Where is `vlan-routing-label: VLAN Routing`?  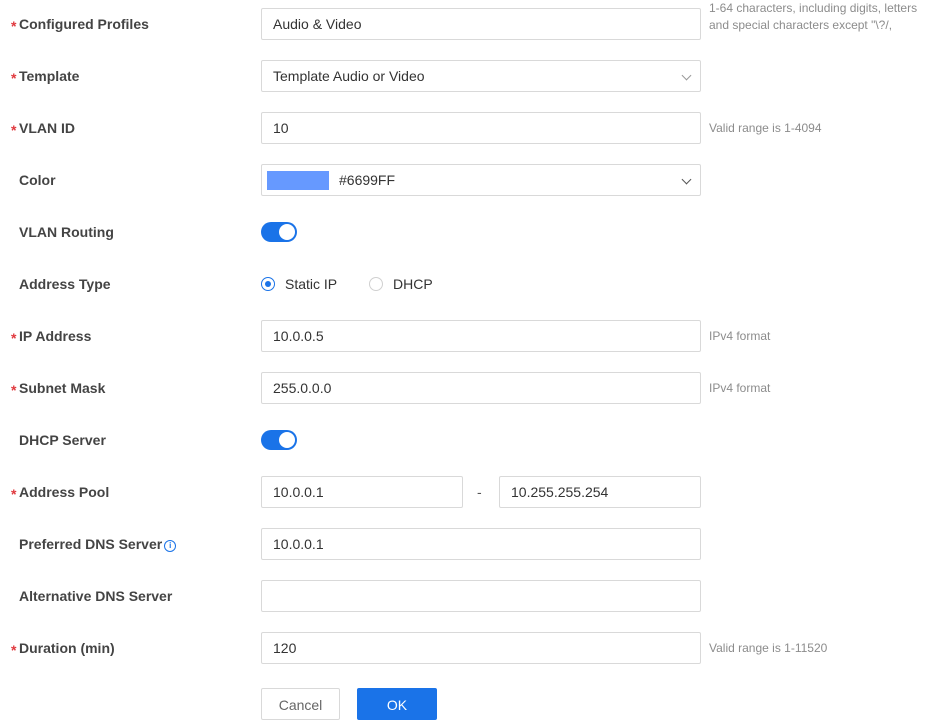 vlan-routing-label: VLAN Routing is located at coordinates (66, 232).